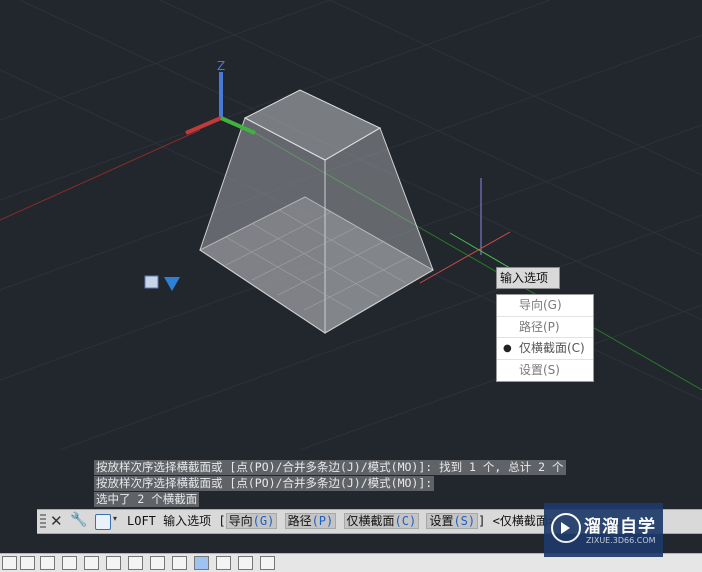  What do you see at coordinates (539, 369) in the screenshot?
I see `menu-item-label: 设置(S)` at bounding box center [539, 369].